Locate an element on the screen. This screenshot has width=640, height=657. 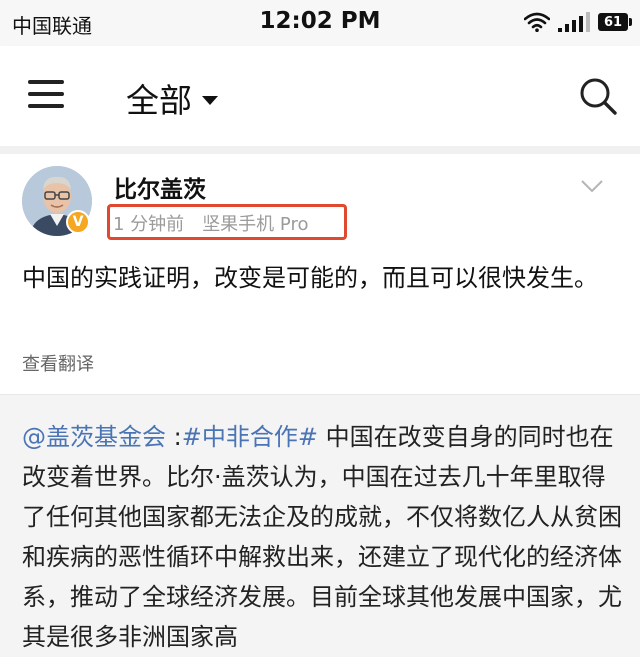
signal-icon is located at coordinates (574, 22).